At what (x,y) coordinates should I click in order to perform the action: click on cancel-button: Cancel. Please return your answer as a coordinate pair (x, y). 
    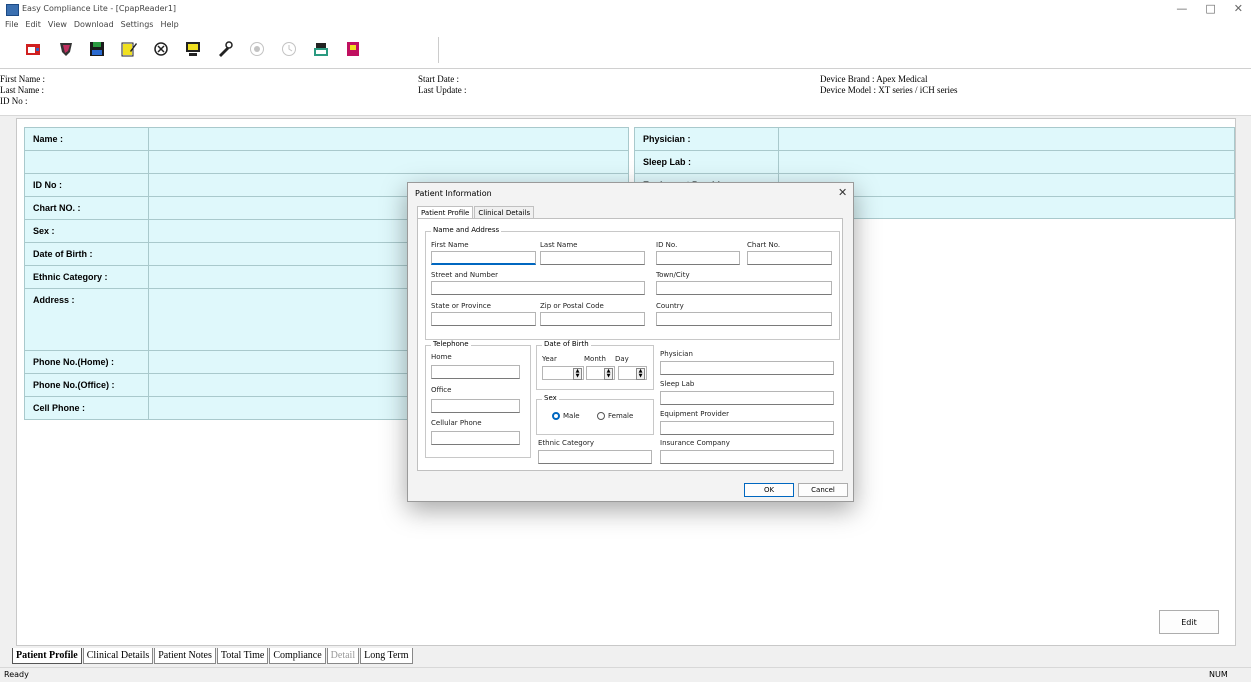
    Looking at the image, I should click on (823, 490).